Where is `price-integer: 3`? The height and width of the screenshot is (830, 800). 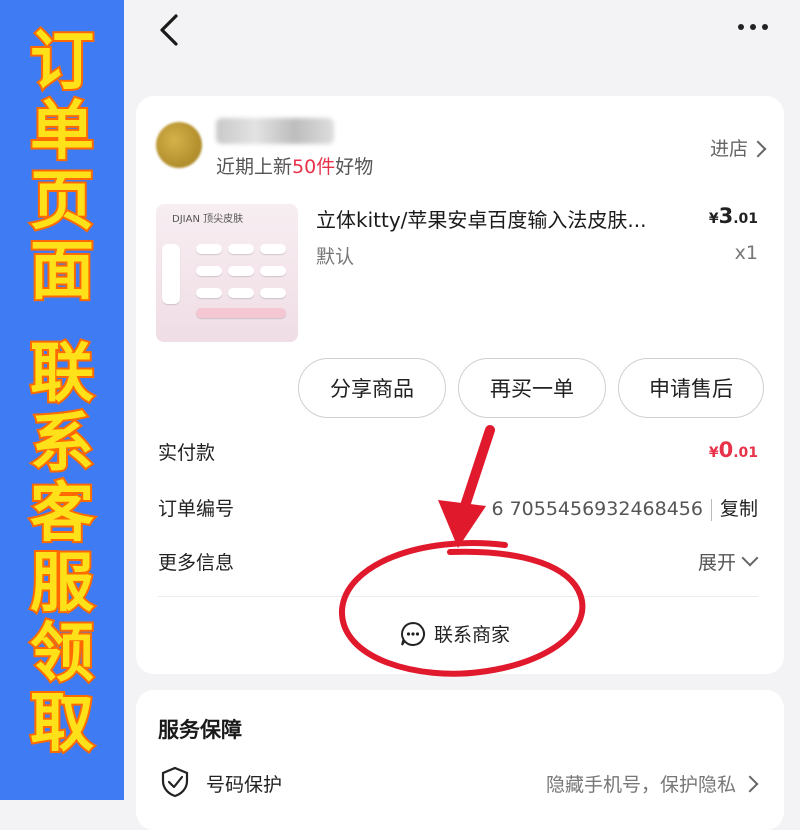
price-integer: 3 is located at coordinates (726, 216).